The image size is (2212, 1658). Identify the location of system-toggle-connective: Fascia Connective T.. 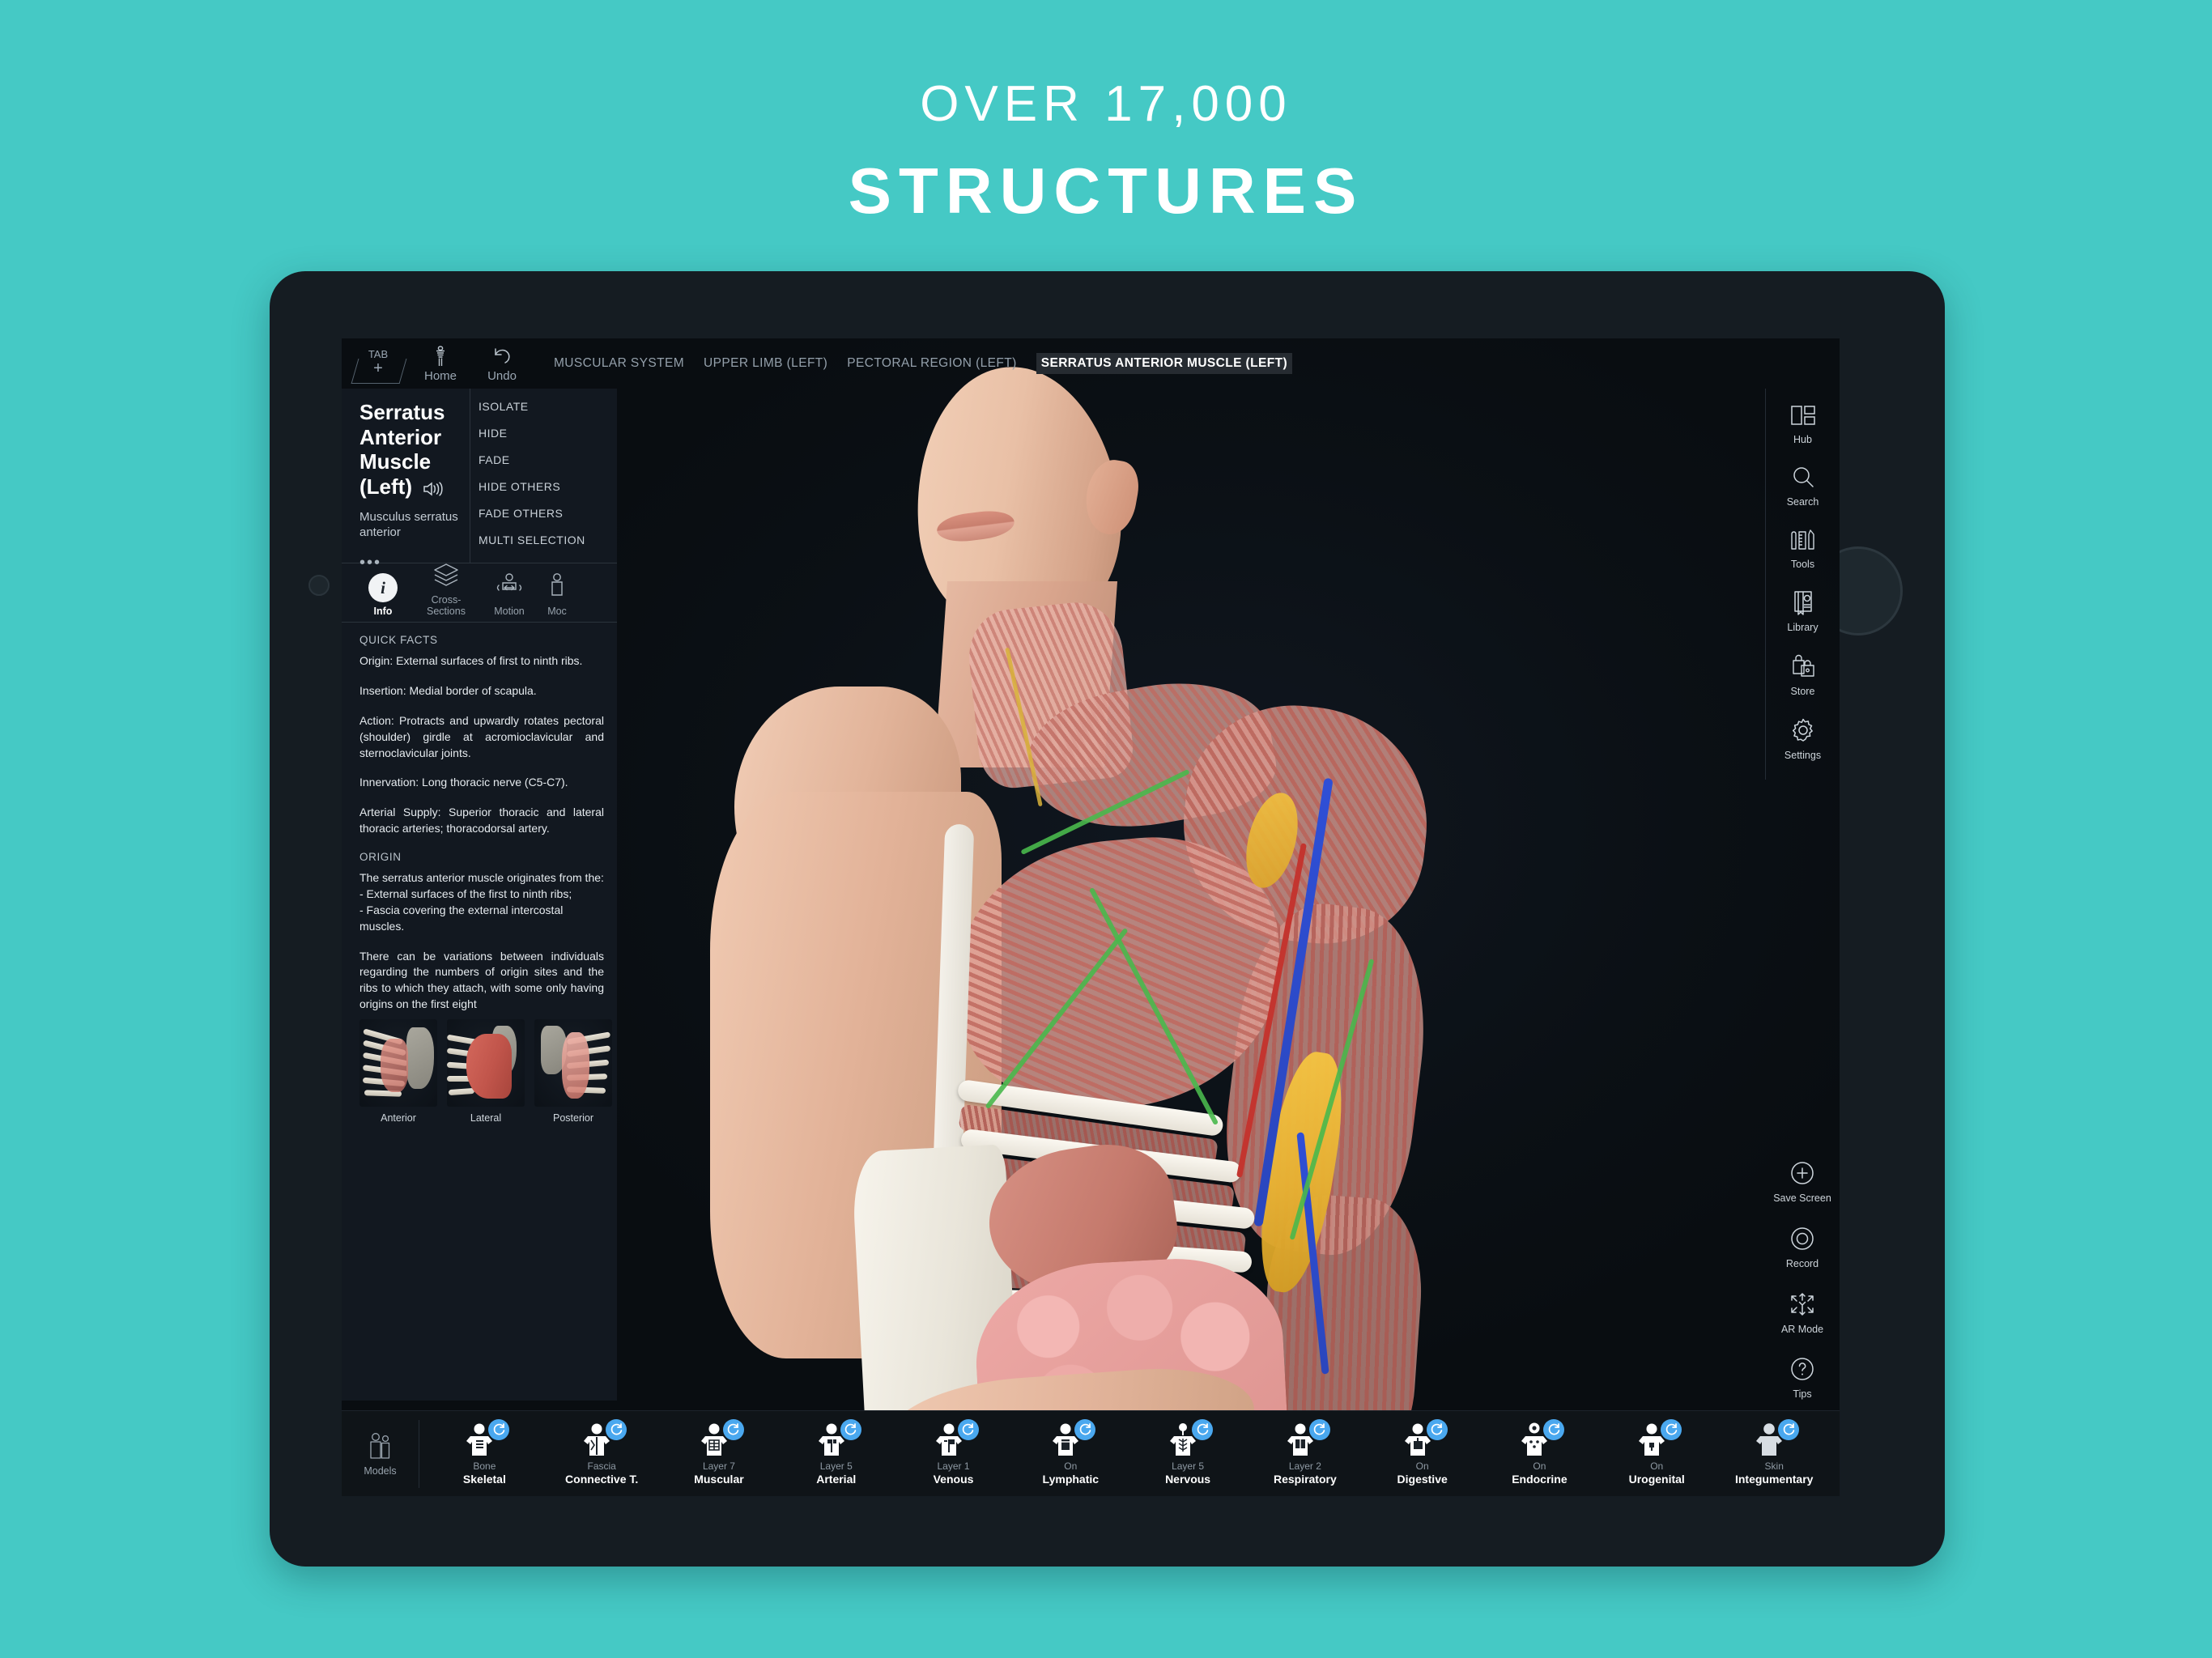
(602, 1452).